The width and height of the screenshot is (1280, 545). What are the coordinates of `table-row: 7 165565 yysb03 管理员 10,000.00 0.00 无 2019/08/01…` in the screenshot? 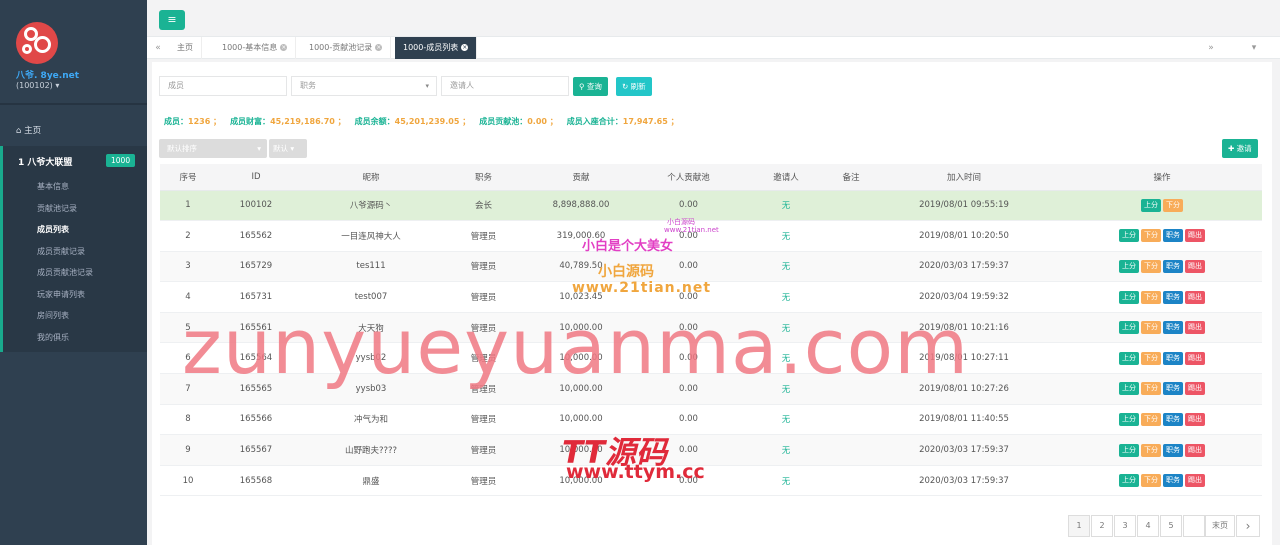 It's located at (711, 389).